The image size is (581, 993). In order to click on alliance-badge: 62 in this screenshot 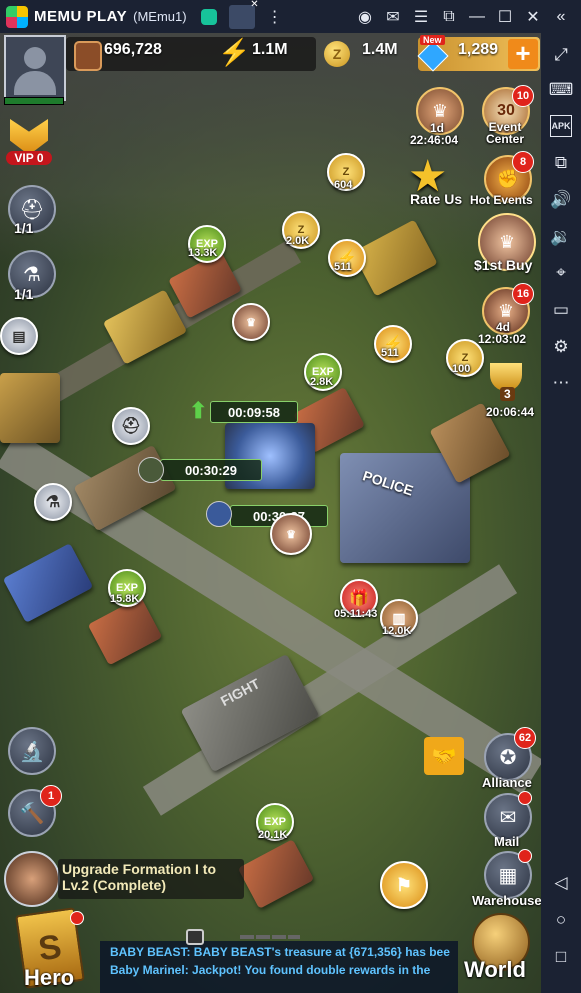, I will do `click(525, 738)`.